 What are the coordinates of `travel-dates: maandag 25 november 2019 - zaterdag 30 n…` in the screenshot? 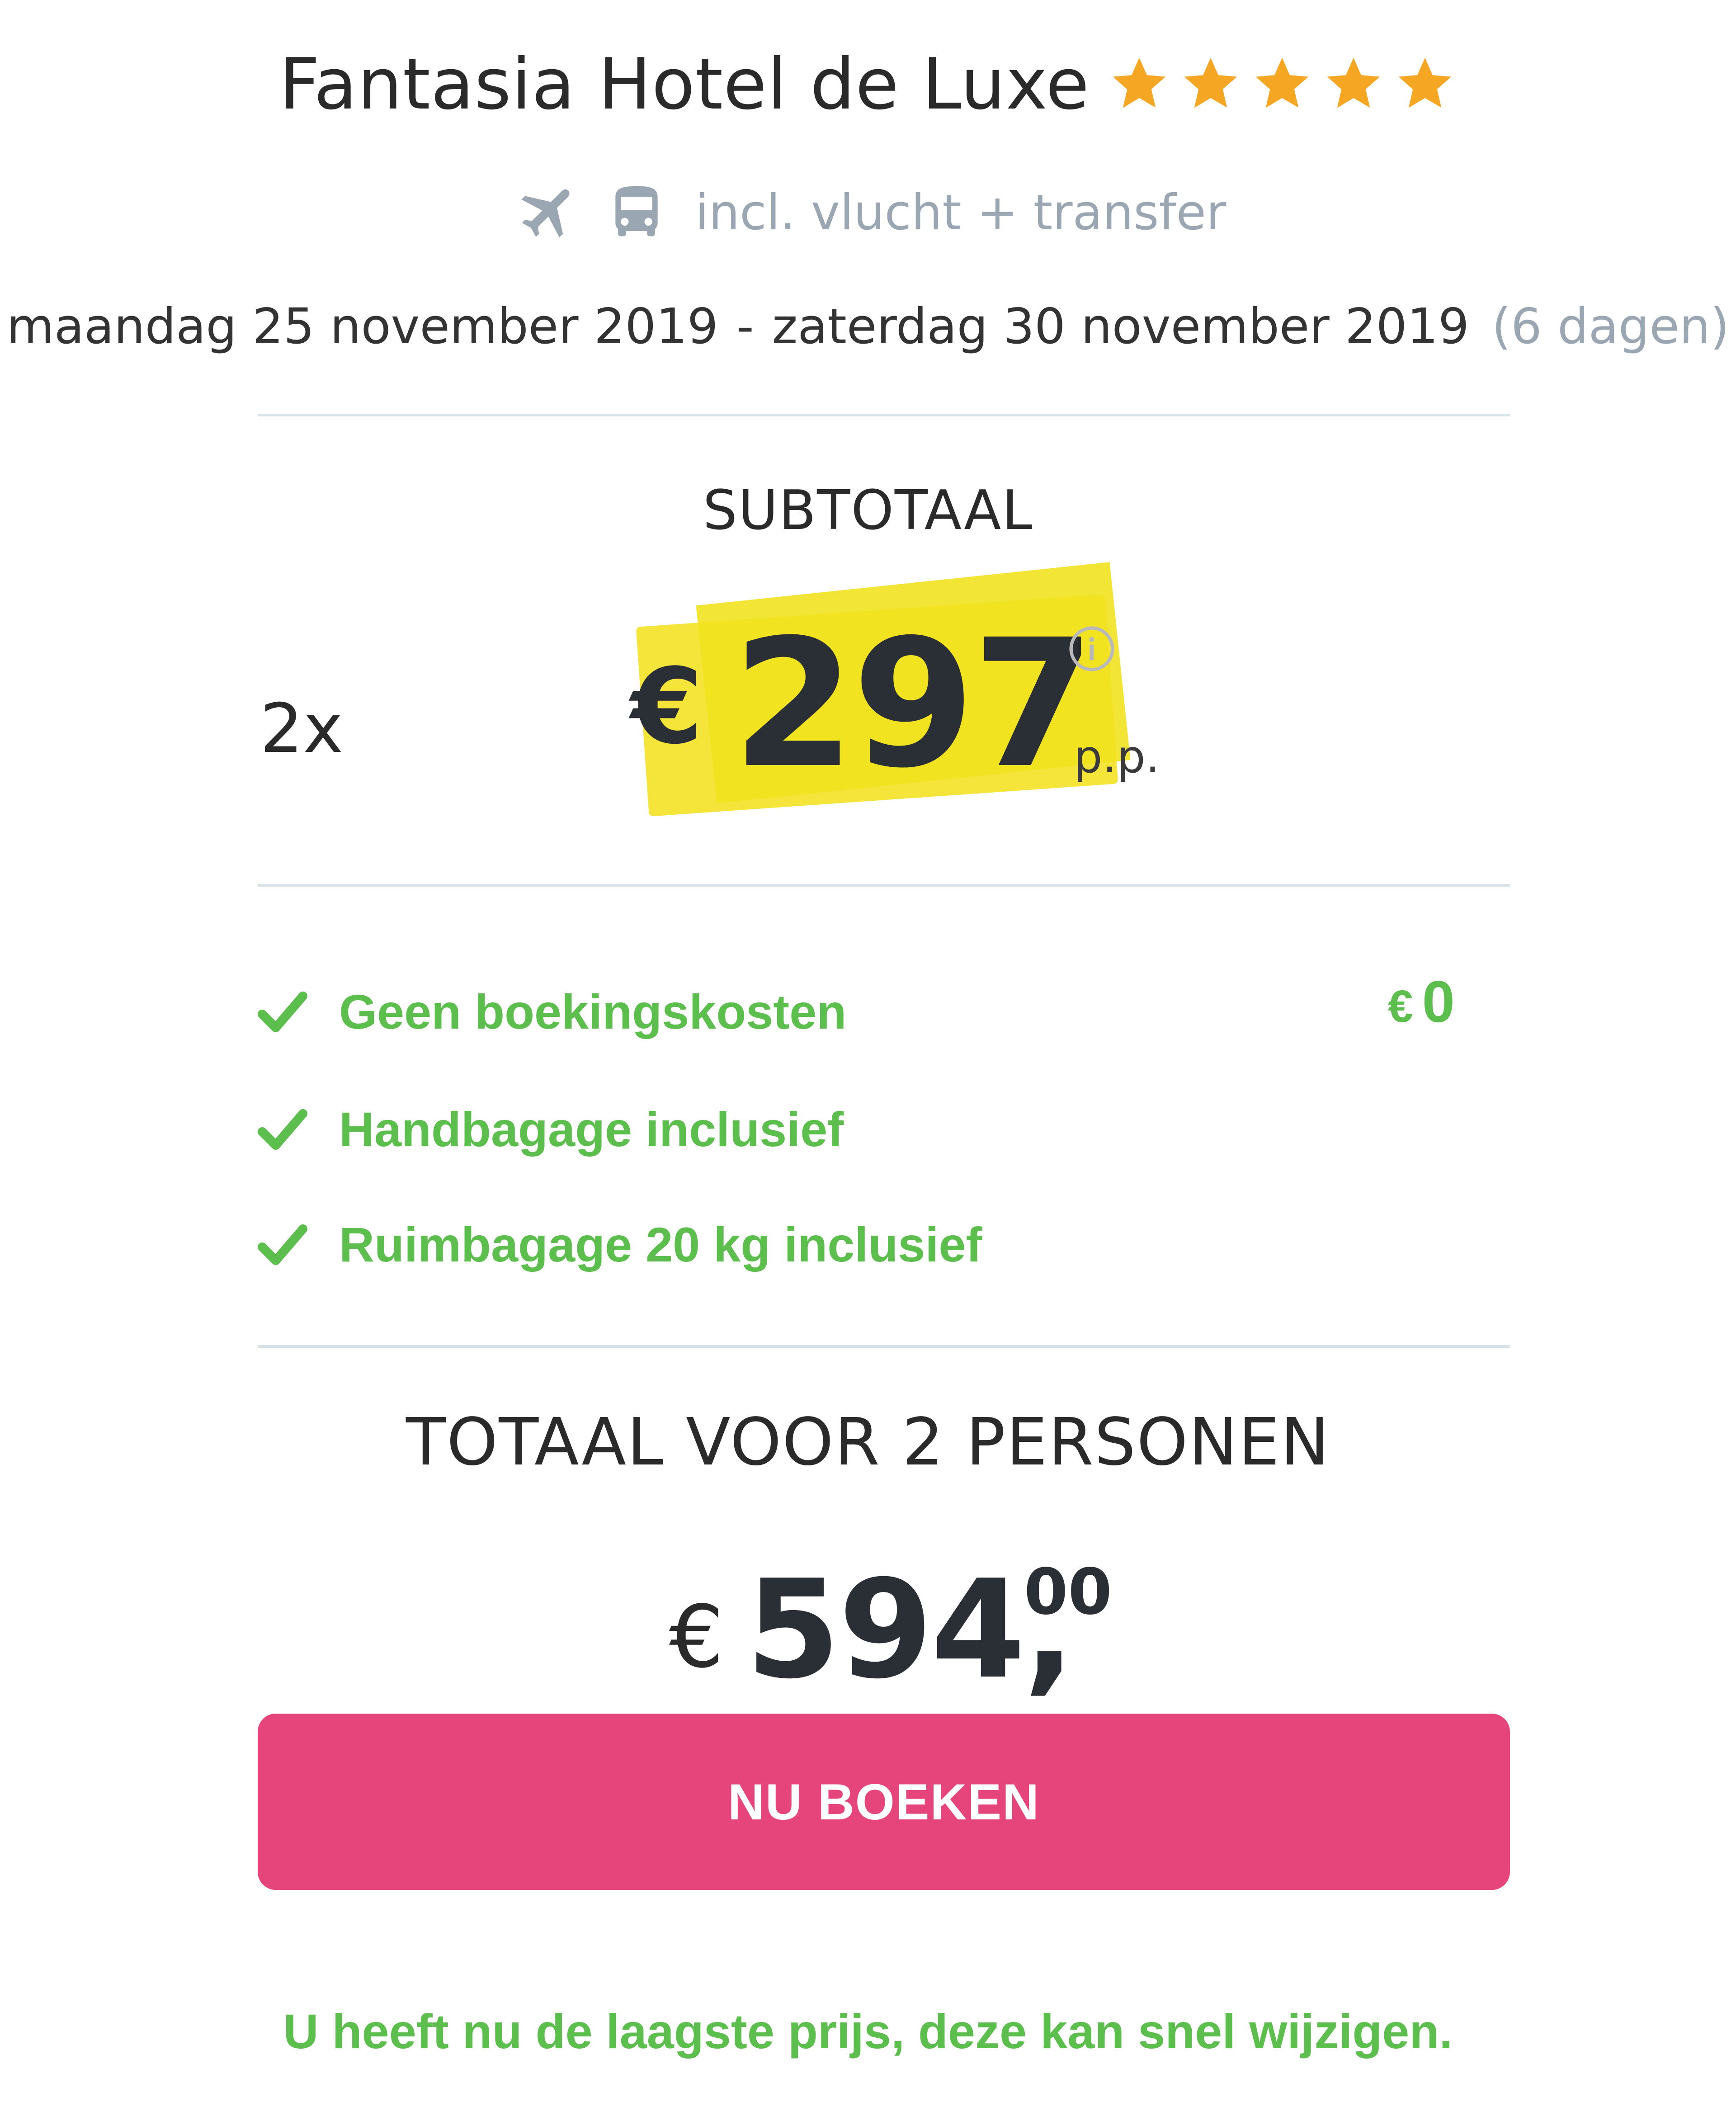 It's located at (868, 326).